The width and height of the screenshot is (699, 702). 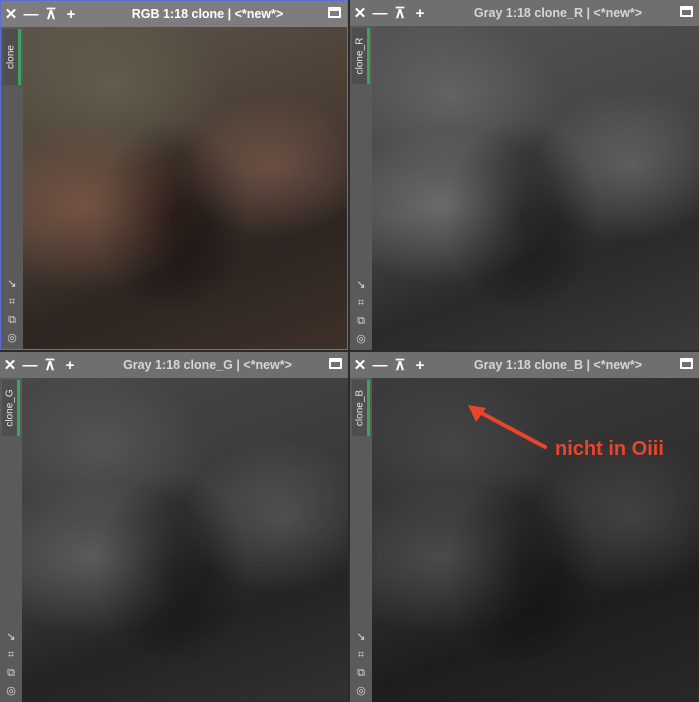 What do you see at coordinates (609, 449) in the screenshot?
I see `annotation-text: nicht in Oiii` at bounding box center [609, 449].